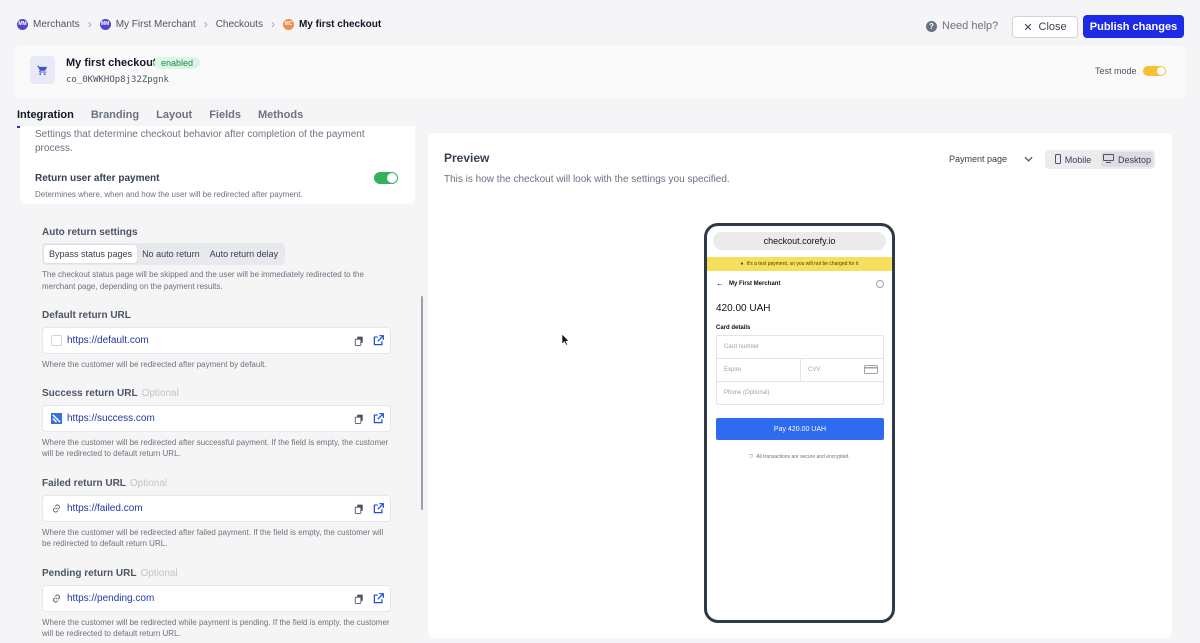  I want to click on pending-url-field: https://pending.com, so click(216, 598).